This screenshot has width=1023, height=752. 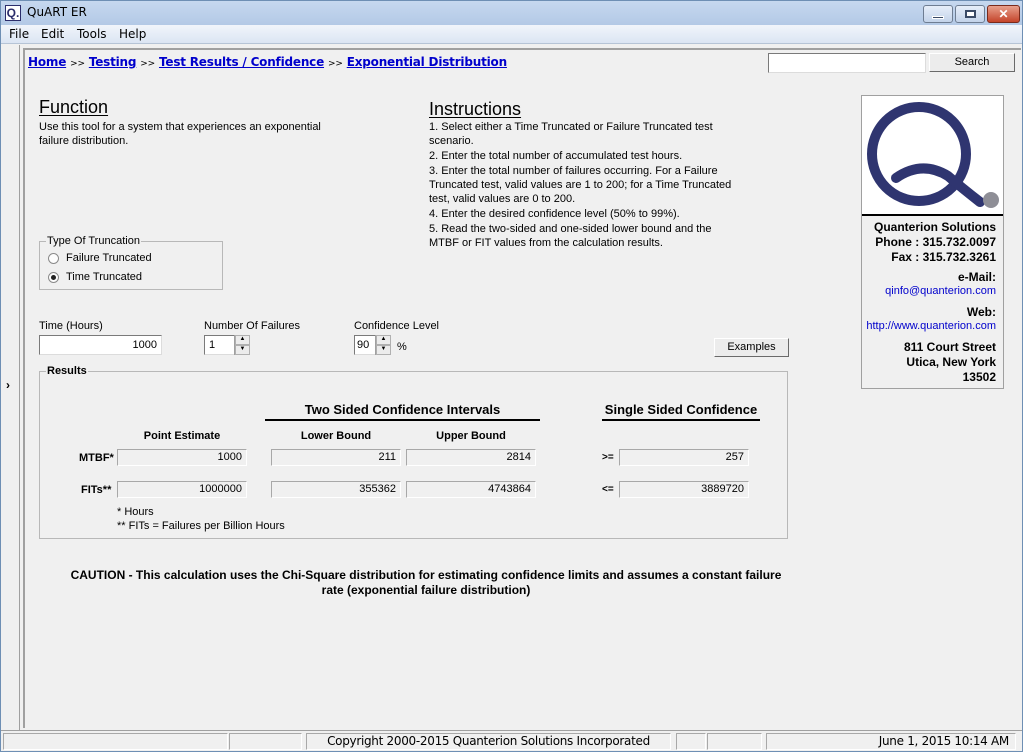 I want to click on maximize-icon, so click(x=970, y=14).